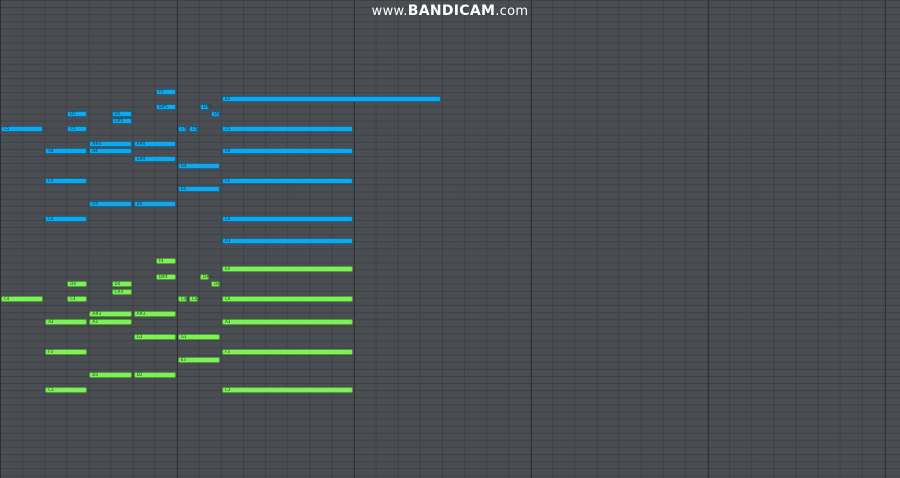 The width and height of the screenshot is (900, 478). What do you see at coordinates (165, 261) in the screenshot?
I see `green-note: F4` at bounding box center [165, 261].